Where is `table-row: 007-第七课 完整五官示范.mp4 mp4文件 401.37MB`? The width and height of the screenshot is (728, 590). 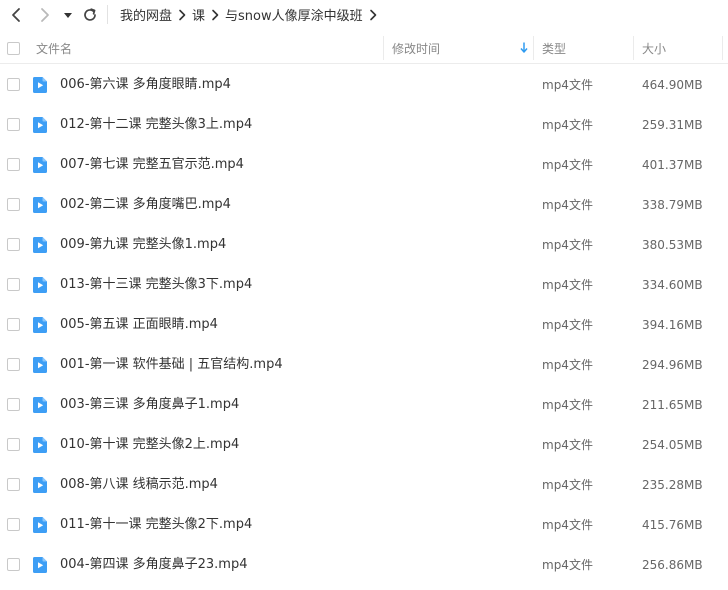 table-row: 007-第七课 完整五官示范.mp4 mp4文件 401.37MB is located at coordinates (364, 165).